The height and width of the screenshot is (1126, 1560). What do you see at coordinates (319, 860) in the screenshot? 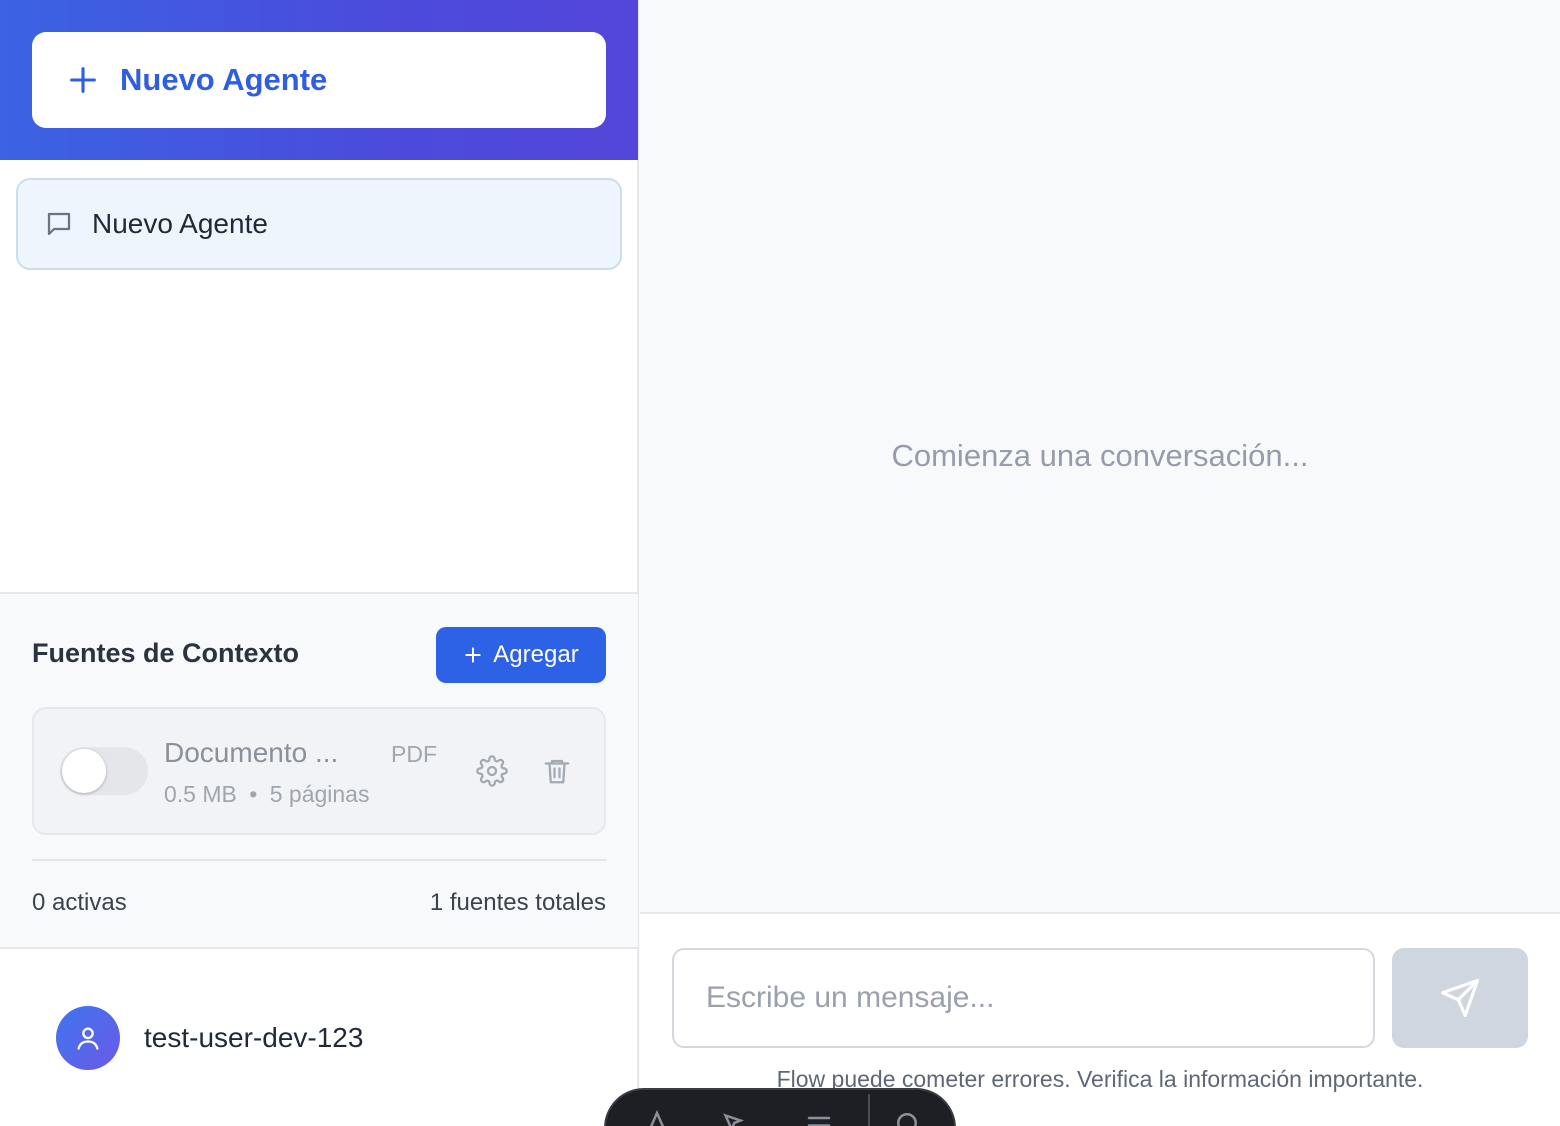
I see `context-divider` at bounding box center [319, 860].